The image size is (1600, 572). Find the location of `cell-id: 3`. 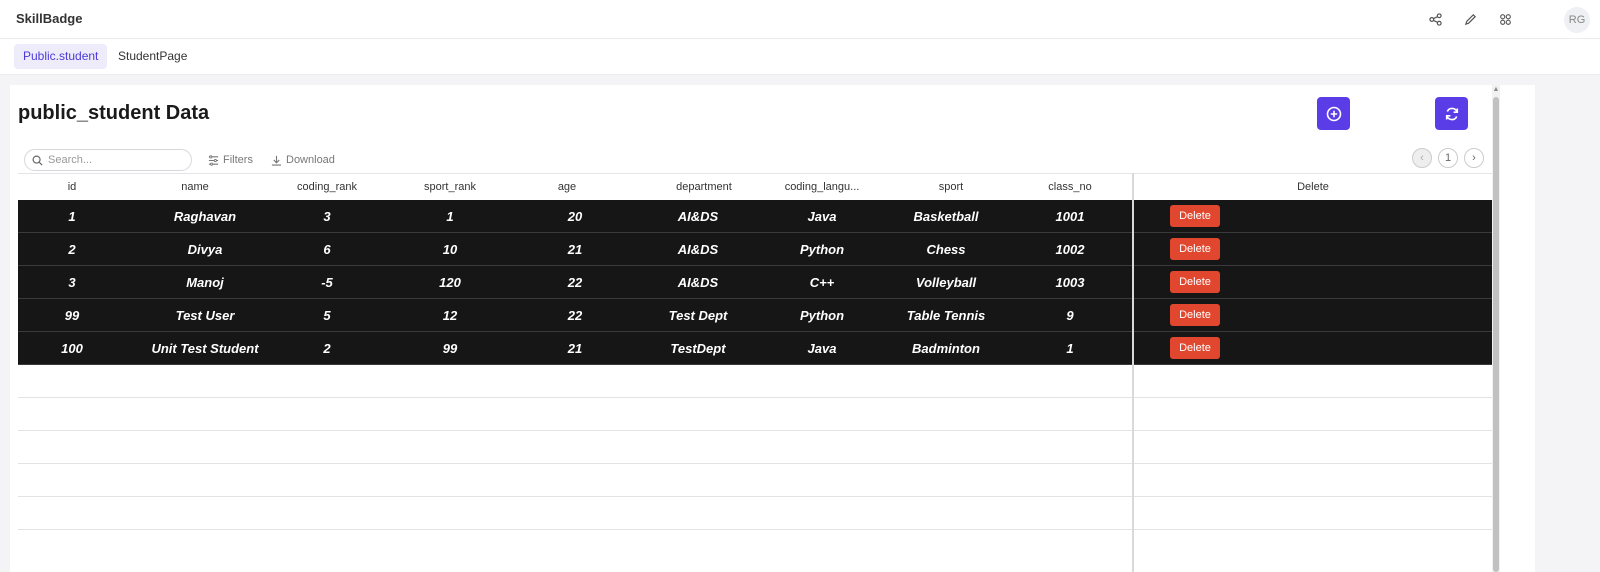

cell-id: 3 is located at coordinates (72, 282).